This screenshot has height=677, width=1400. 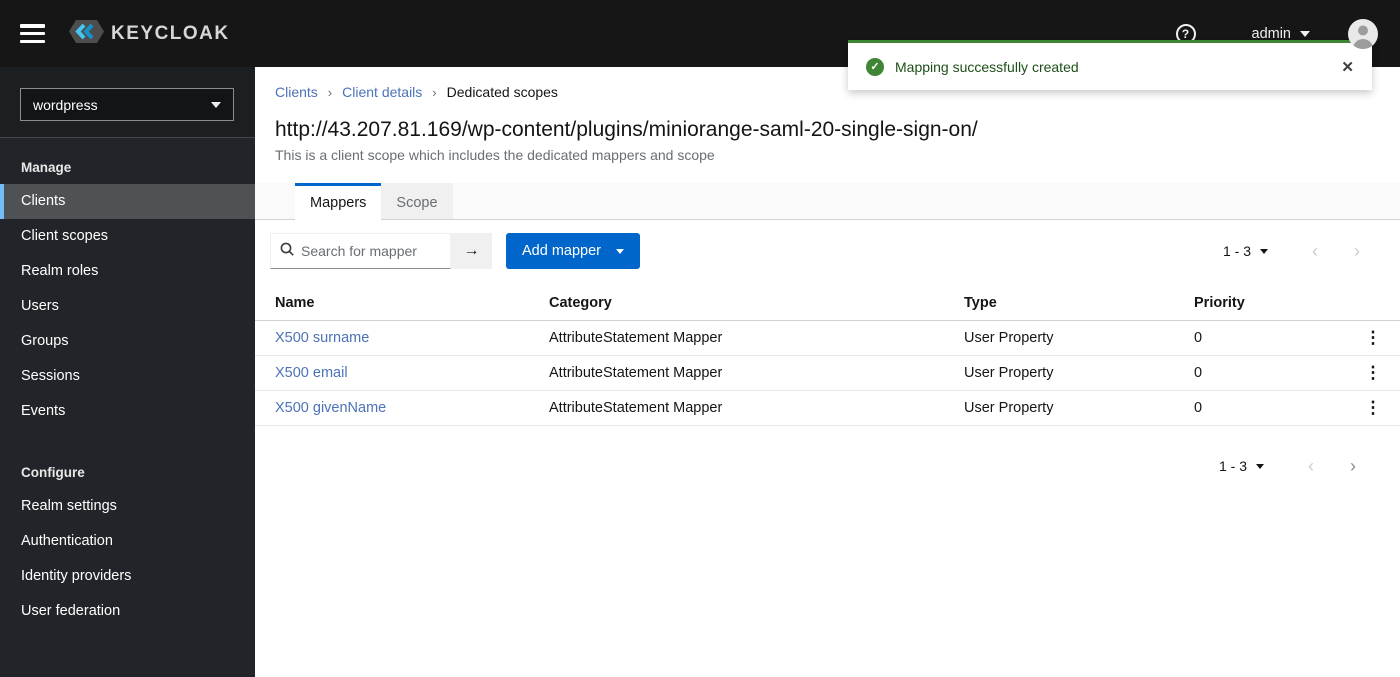 What do you see at coordinates (502, 92) in the screenshot?
I see `breadcrumb-current: Dedicated scopes` at bounding box center [502, 92].